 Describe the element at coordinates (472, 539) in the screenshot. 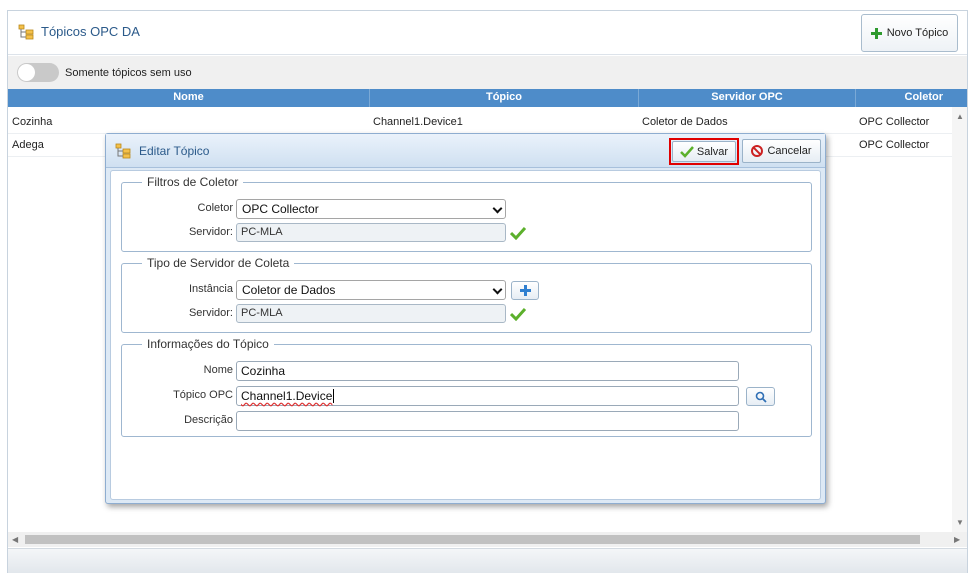

I see `scrollbar-thumb` at that location.